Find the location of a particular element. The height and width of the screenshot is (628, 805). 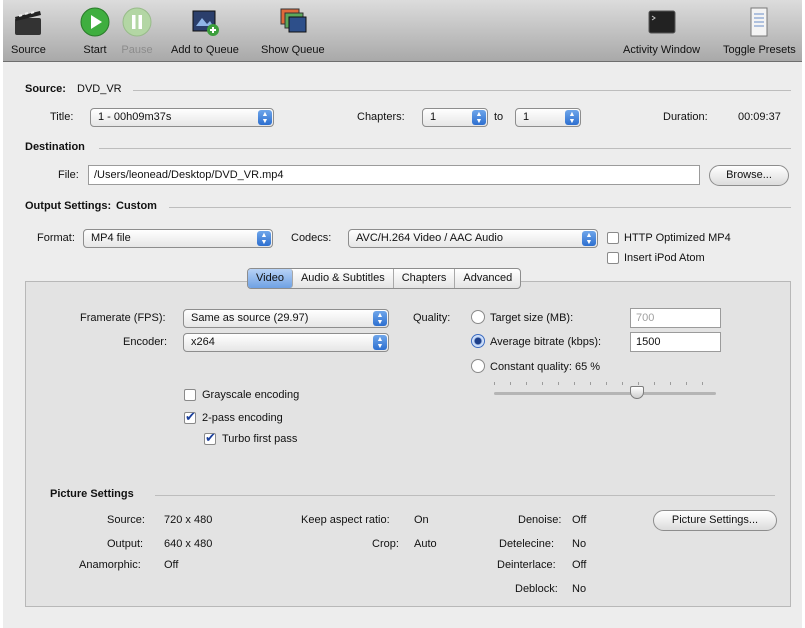

codecs-popup: AVC/H.264 Video / AAC Audio ▲ ▼ is located at coordinates (473, 238).